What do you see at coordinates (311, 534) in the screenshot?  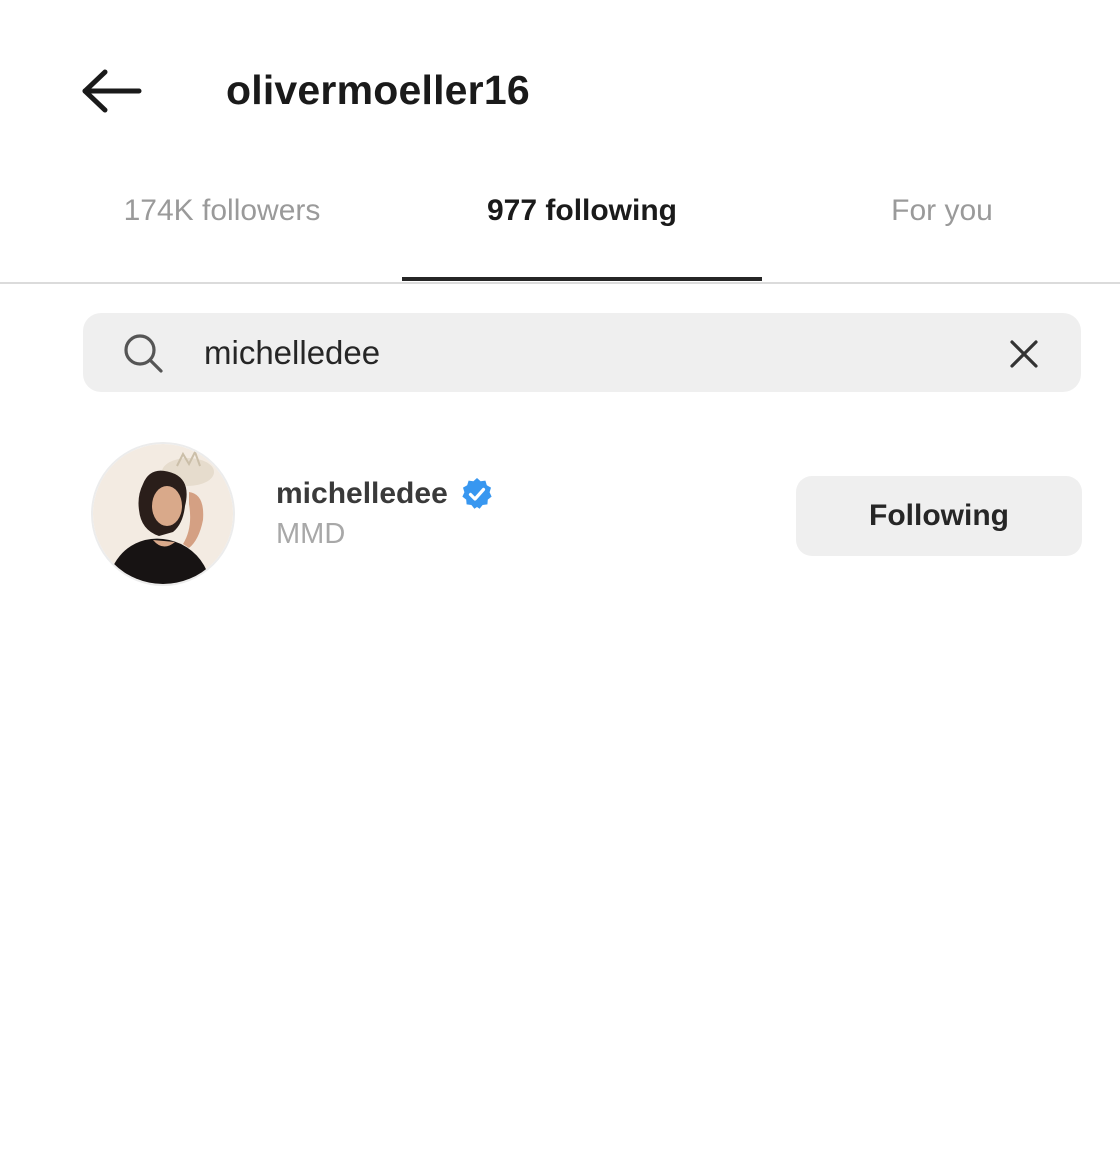 I see `result-full-name: MMD` at bounding box center [311, 534].